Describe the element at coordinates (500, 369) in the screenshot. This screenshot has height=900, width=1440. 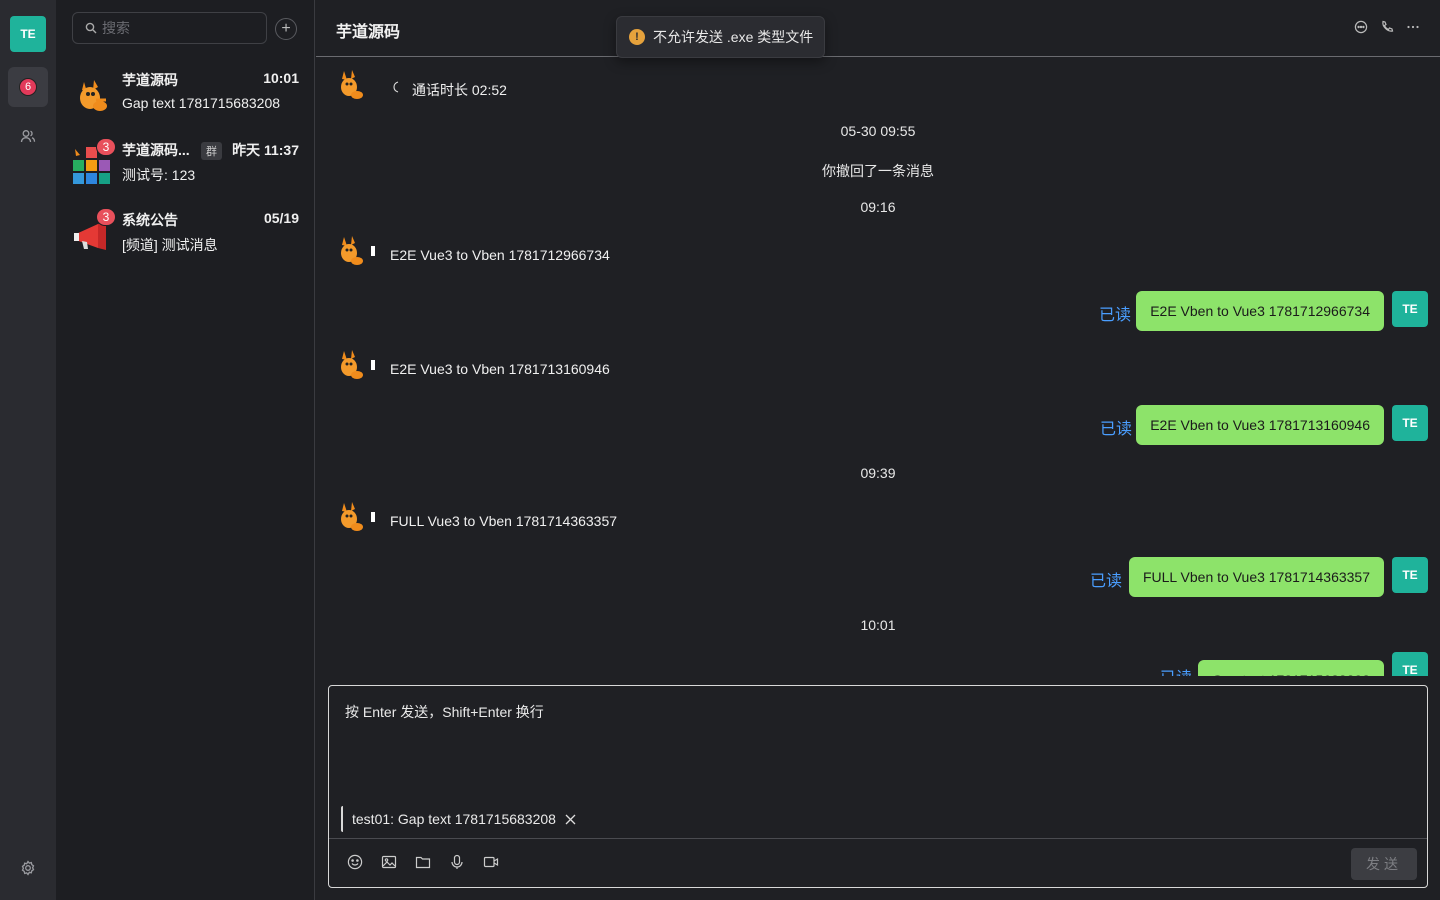
I see `message-text: E2E Vue3 to Vben 1781713160946` at that location.